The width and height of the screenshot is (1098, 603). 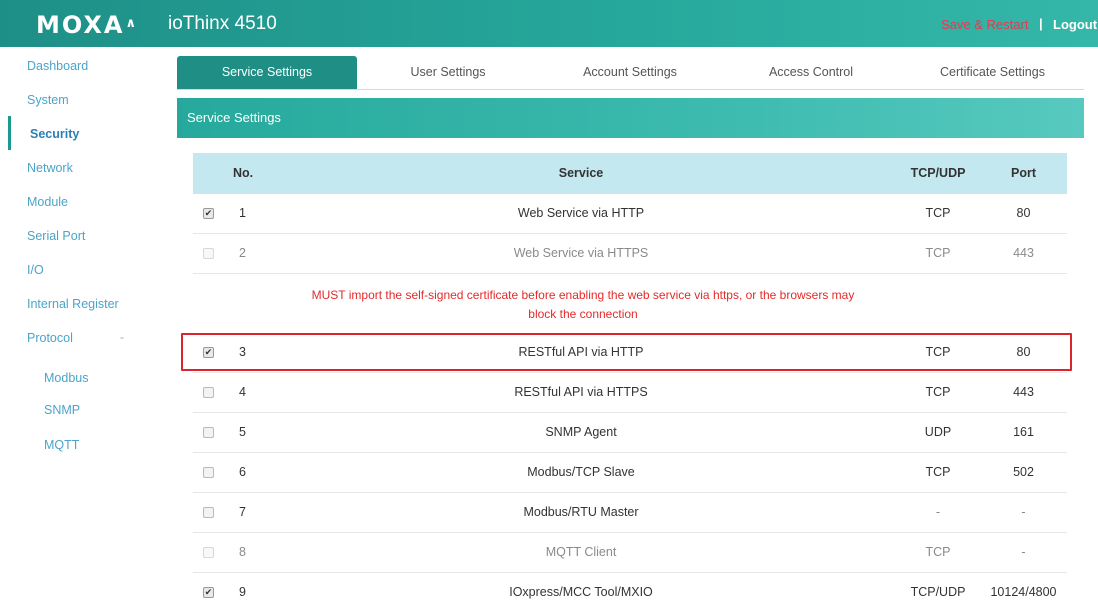 I want to click on logout-link: Logout, so click(x=1075, y=25).